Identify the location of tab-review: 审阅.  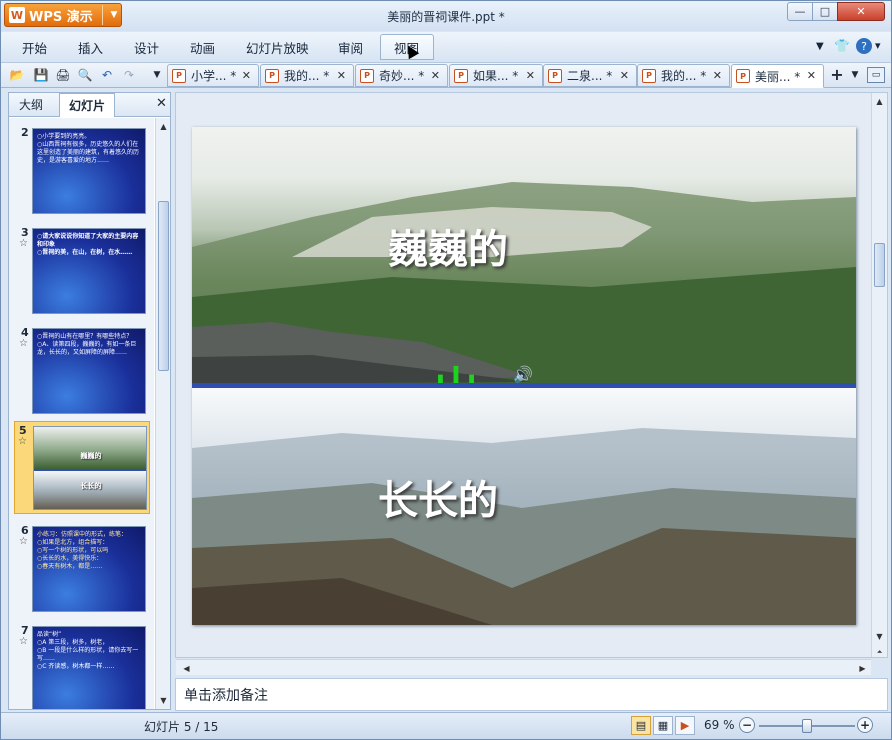
(350, 47).